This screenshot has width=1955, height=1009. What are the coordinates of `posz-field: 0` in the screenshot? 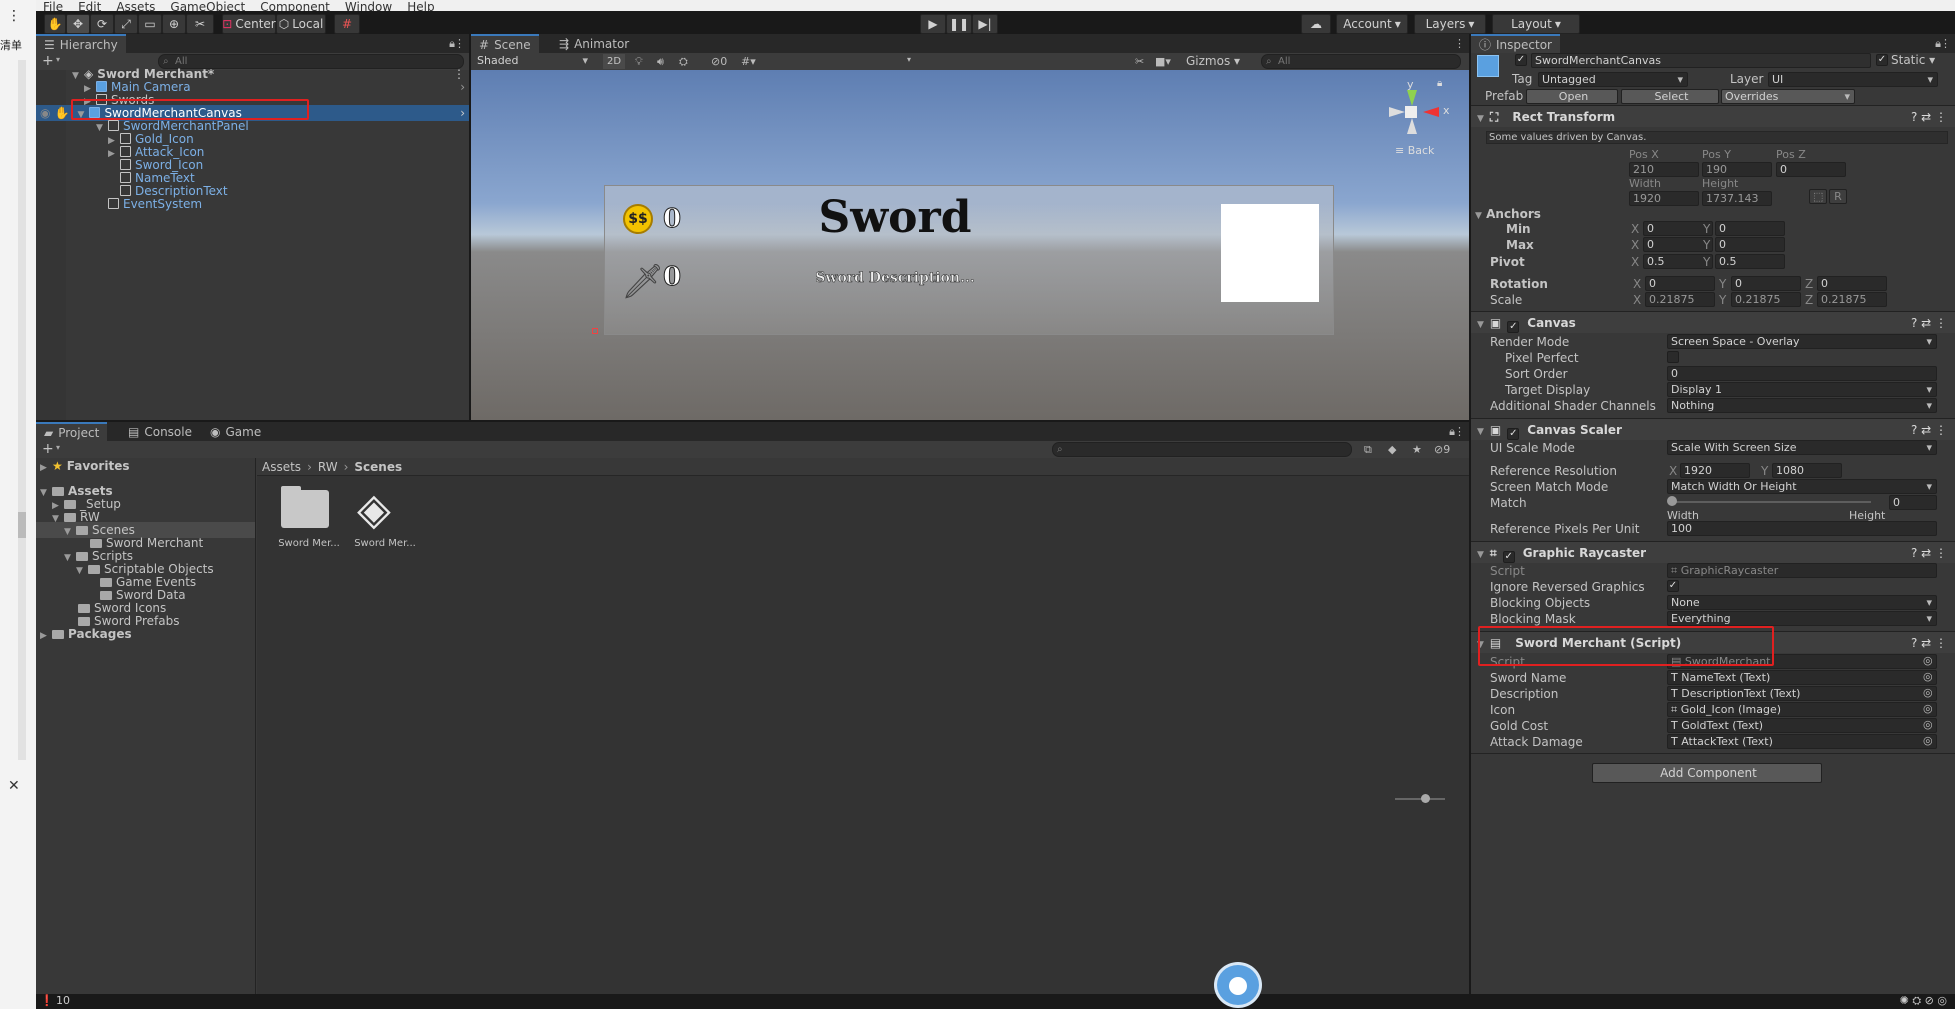 It's located at (1811, 169).